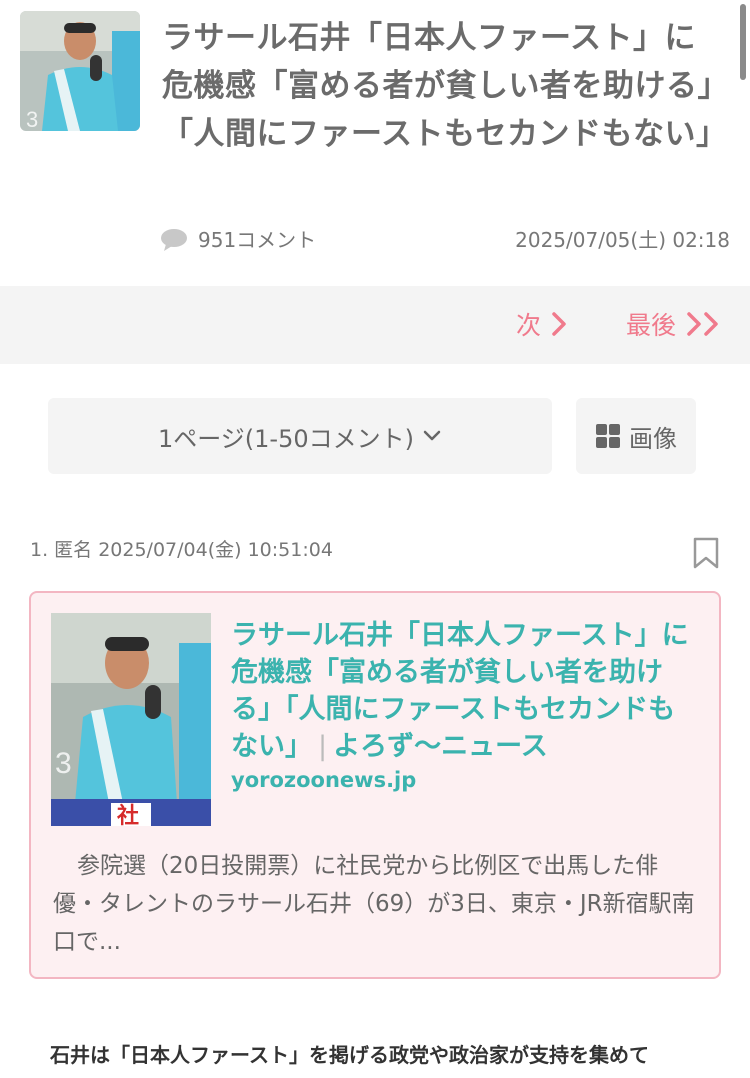 This screenshot has width=750, height=1078. Describe the element at coordinates (432, 435) in the screenshot. I see `chevron-down-icon` at that location.